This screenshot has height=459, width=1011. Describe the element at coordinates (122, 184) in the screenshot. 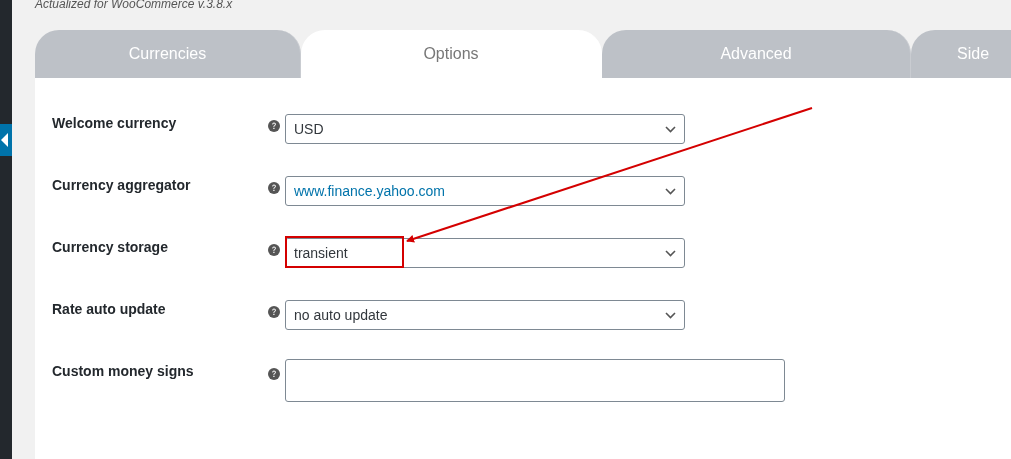

I see `setting-label: Currency aggregator` at that location.